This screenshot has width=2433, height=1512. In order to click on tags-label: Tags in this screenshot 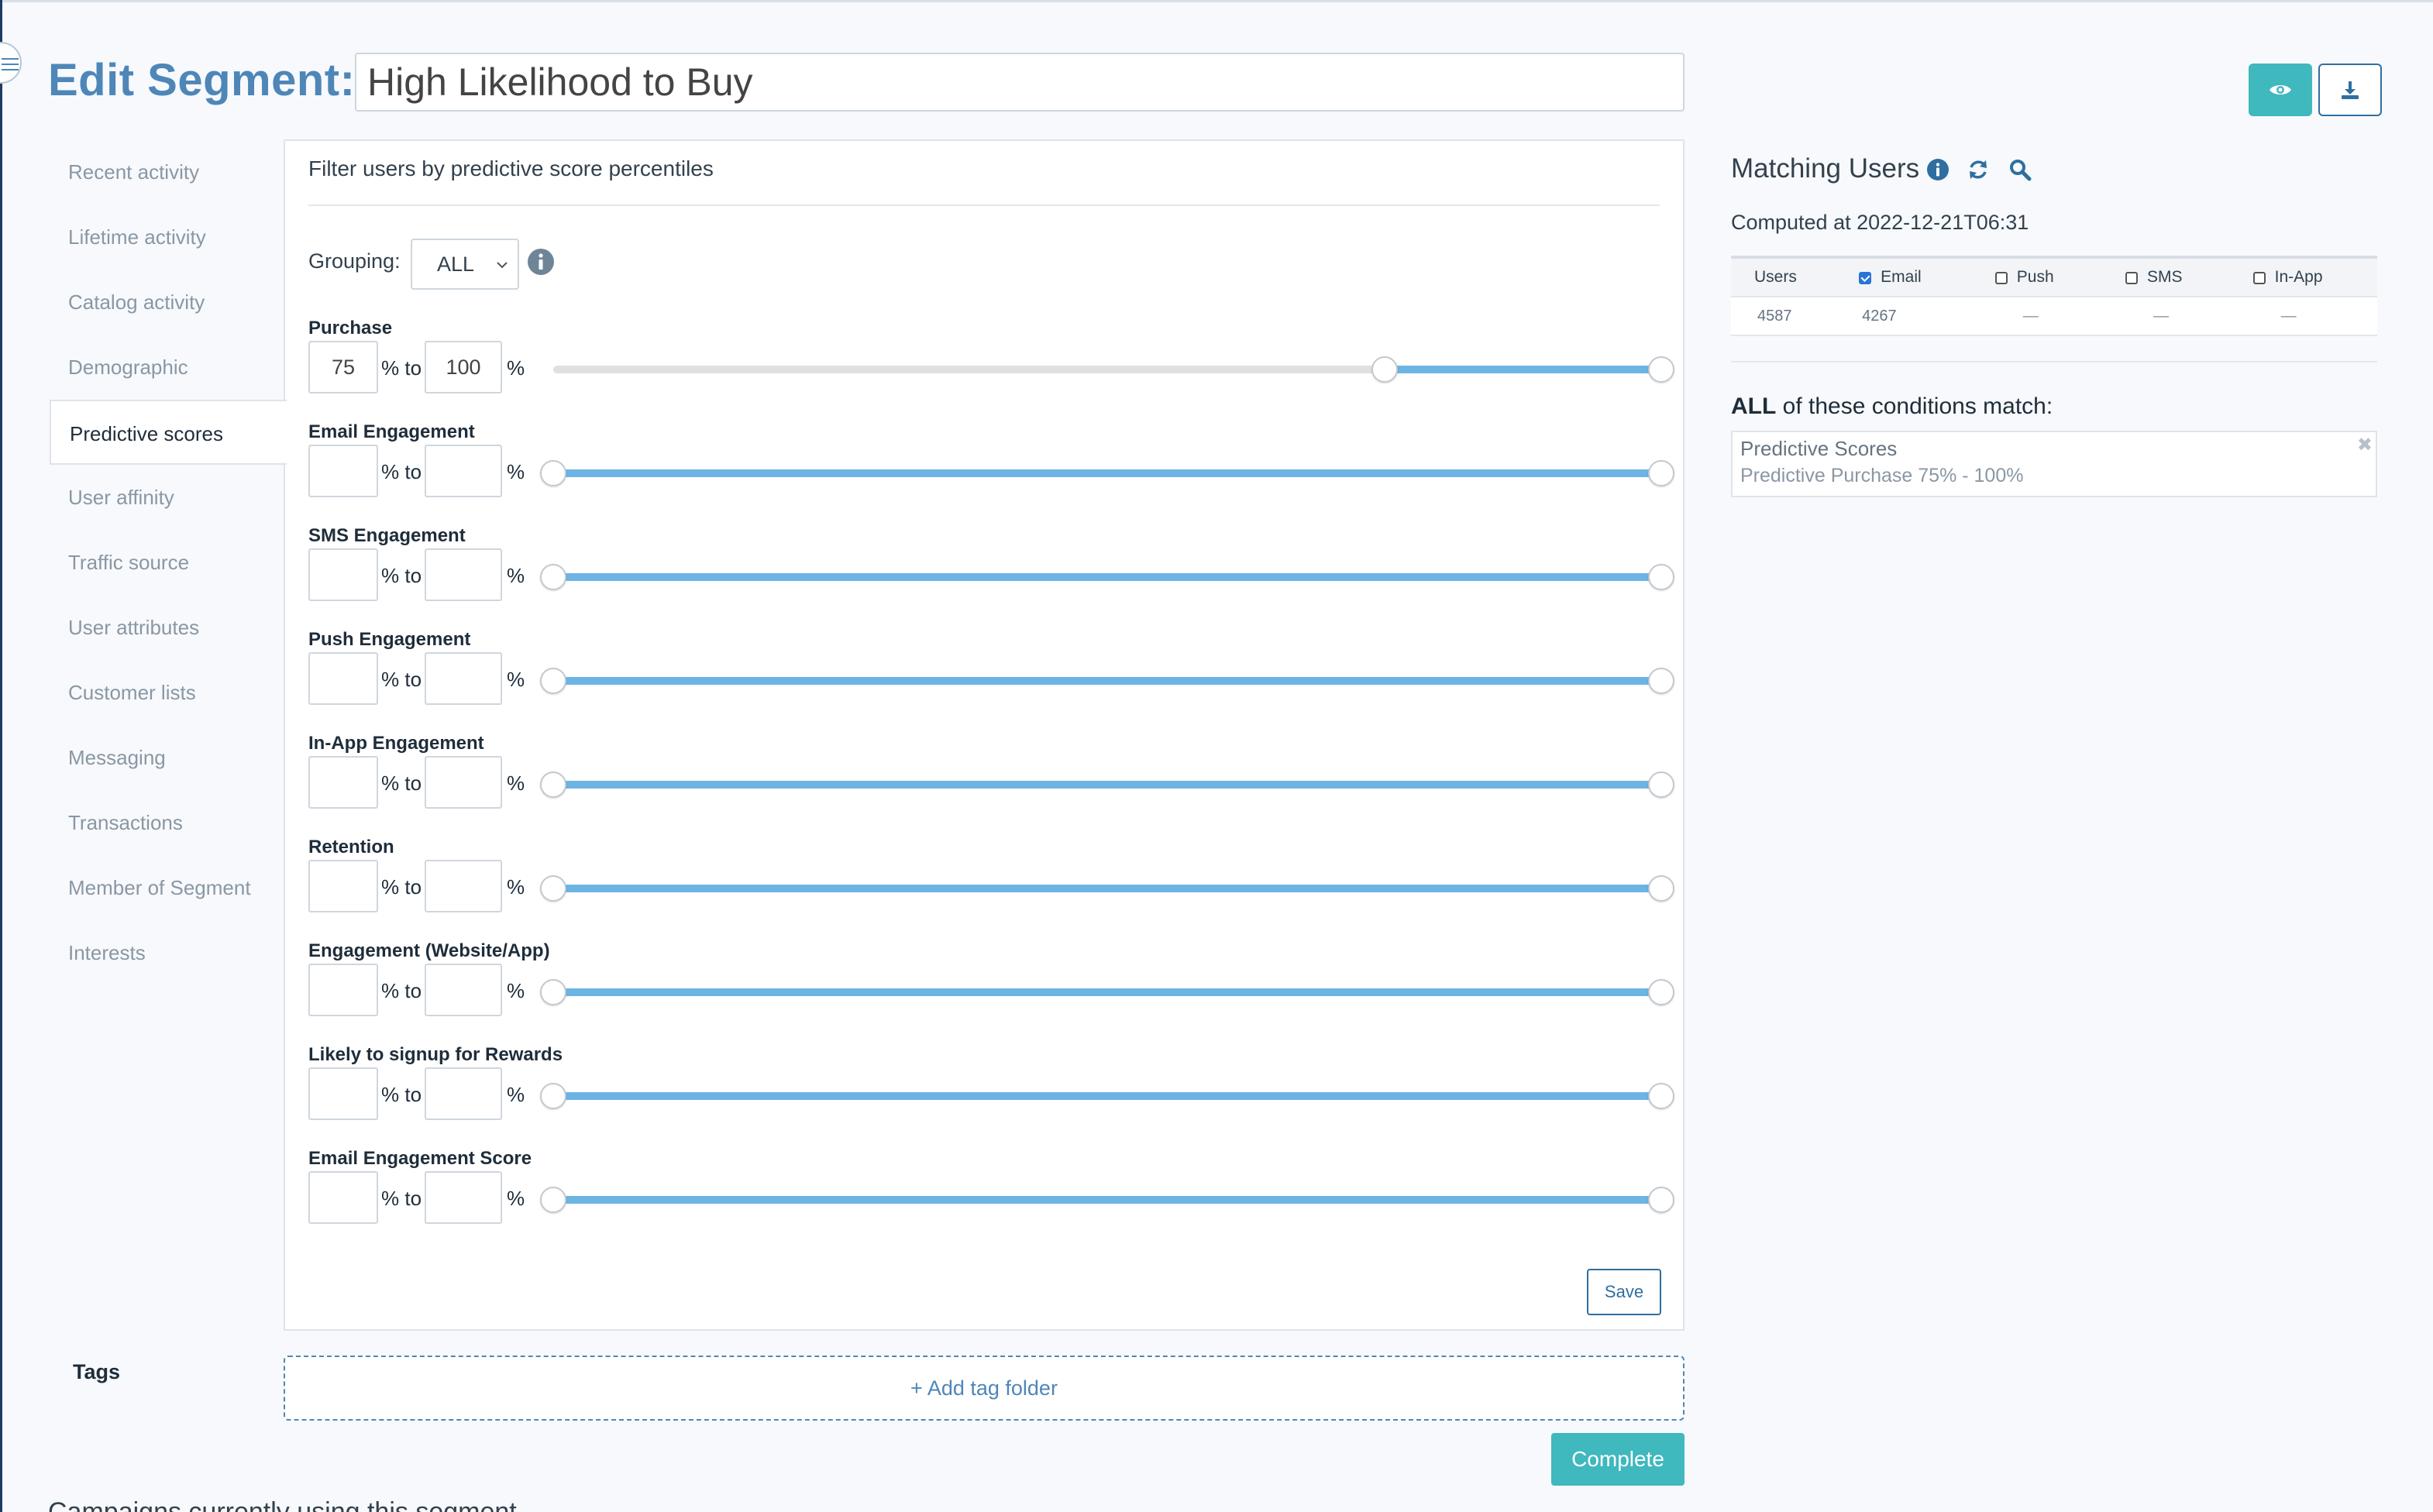, I will do `click(97, 1371)`.